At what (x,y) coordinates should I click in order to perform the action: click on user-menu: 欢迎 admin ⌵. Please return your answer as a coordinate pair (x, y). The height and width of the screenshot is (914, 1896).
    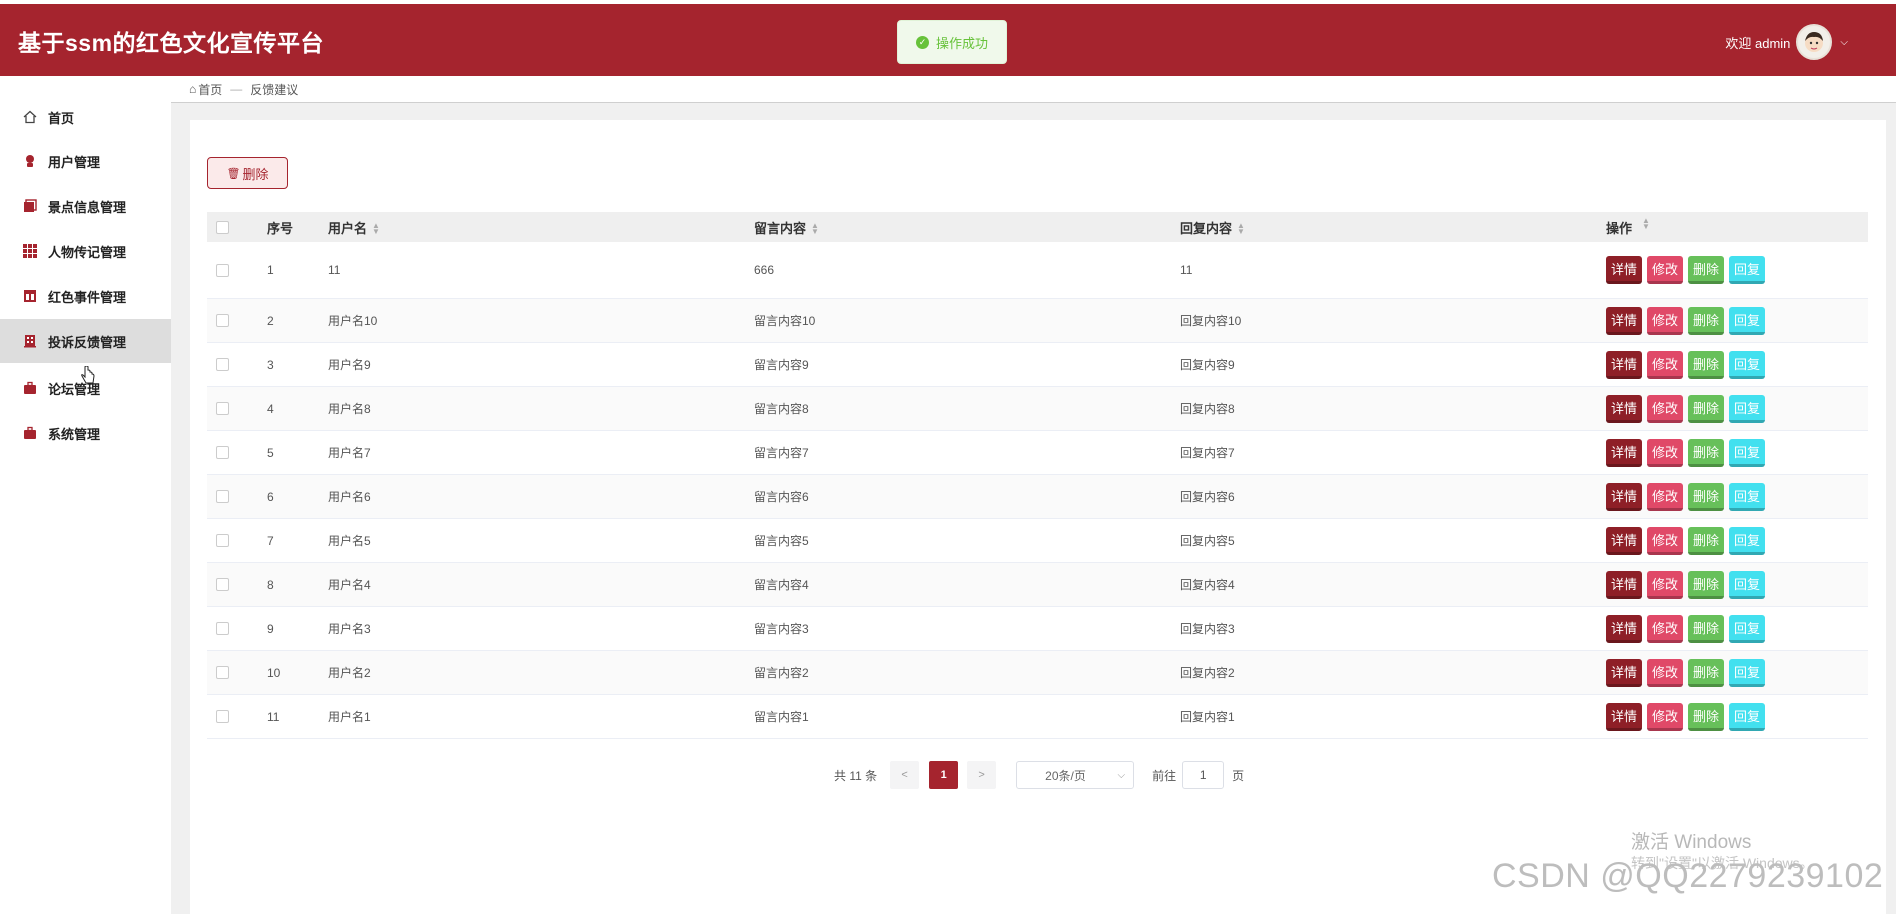
    Looking at the image, I should click on (1786, 42).